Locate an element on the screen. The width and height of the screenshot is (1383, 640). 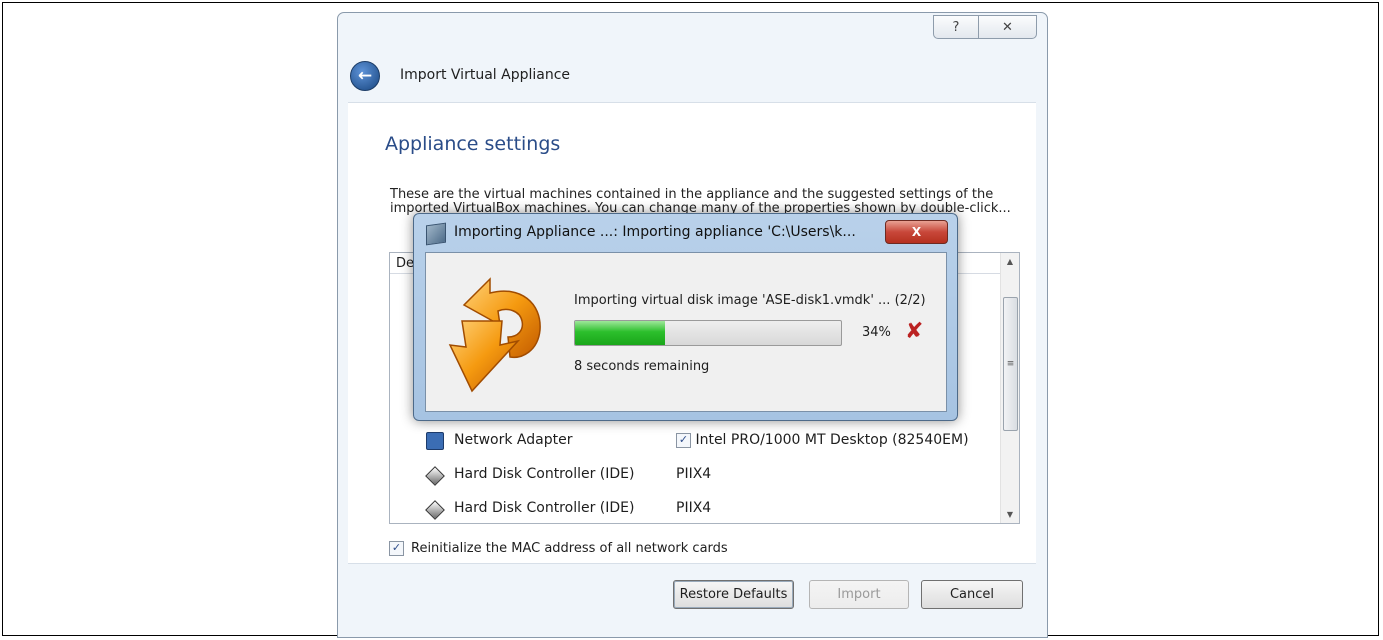
virtualbox-icon is located at coordinates (436, 234).